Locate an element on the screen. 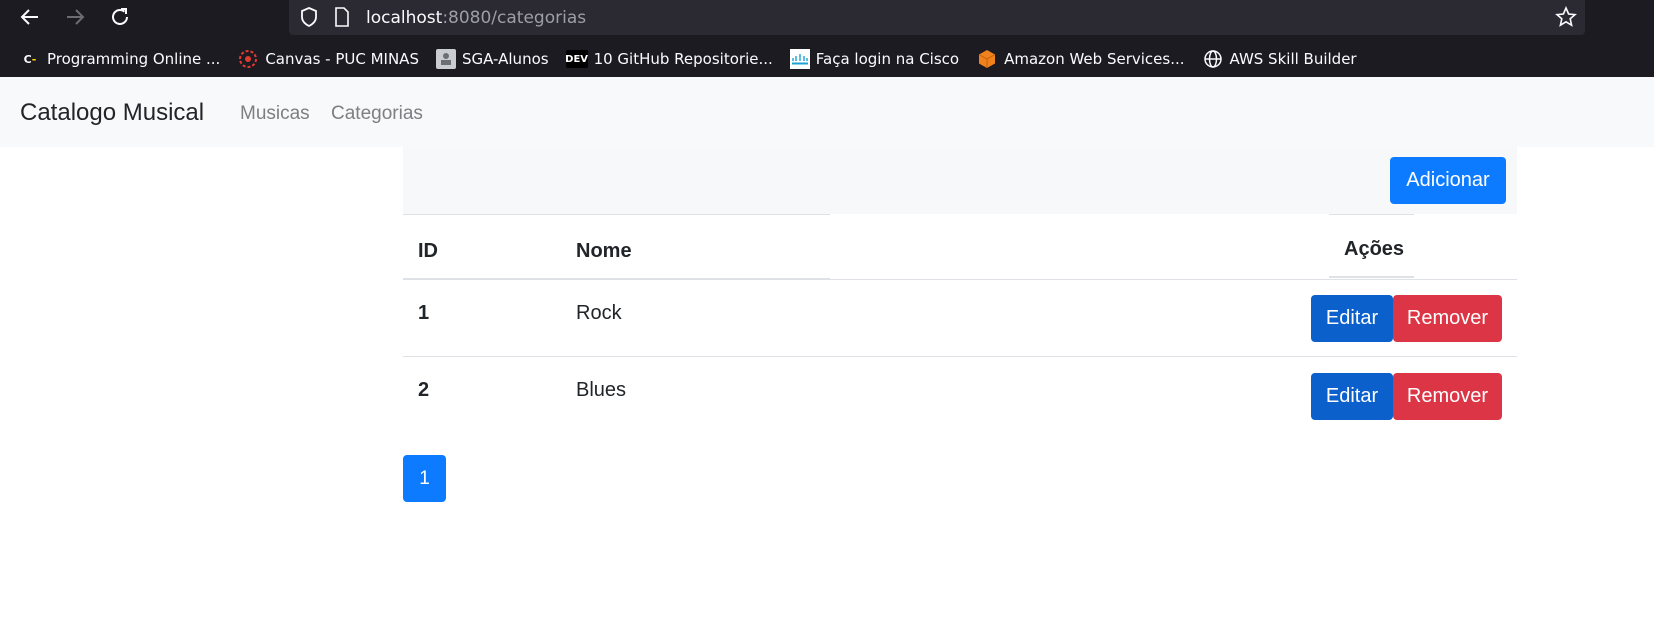 This screenshot has width=1654, height=639. reload-icon is located at coordinates (120, 16).